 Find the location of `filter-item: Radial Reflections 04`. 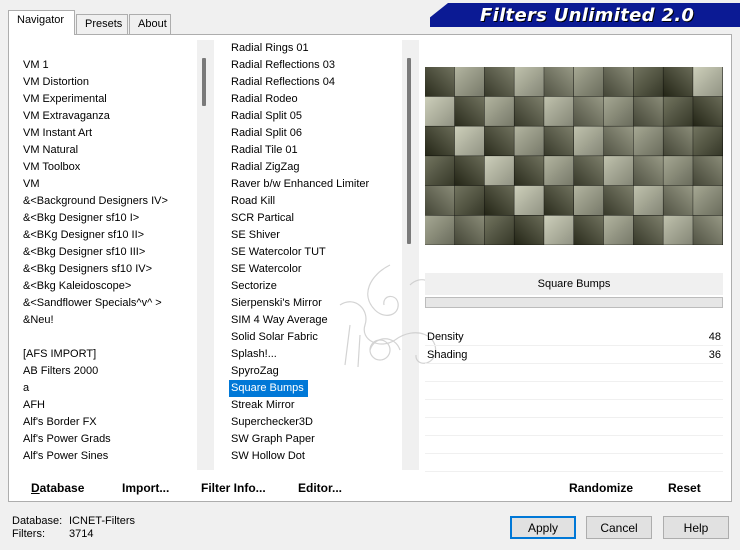

filter-item: Radial Reflections 04 is located at coordinates (322, 82).